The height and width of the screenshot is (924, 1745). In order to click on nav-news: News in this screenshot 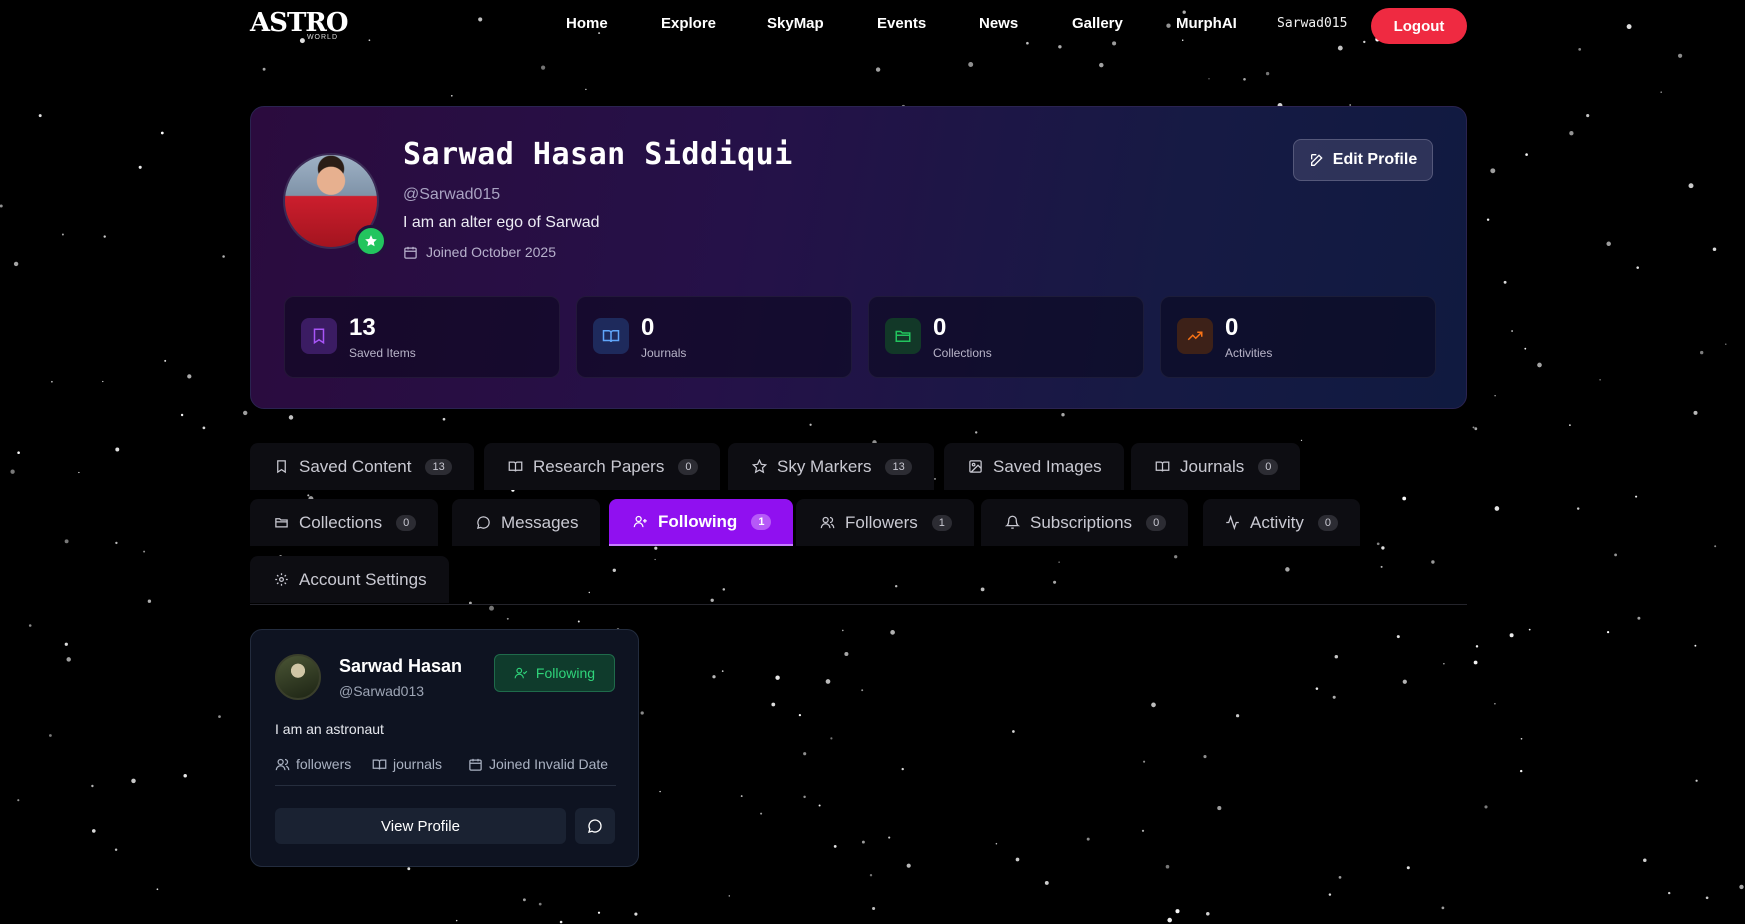, I will do `click(998, 23)`.